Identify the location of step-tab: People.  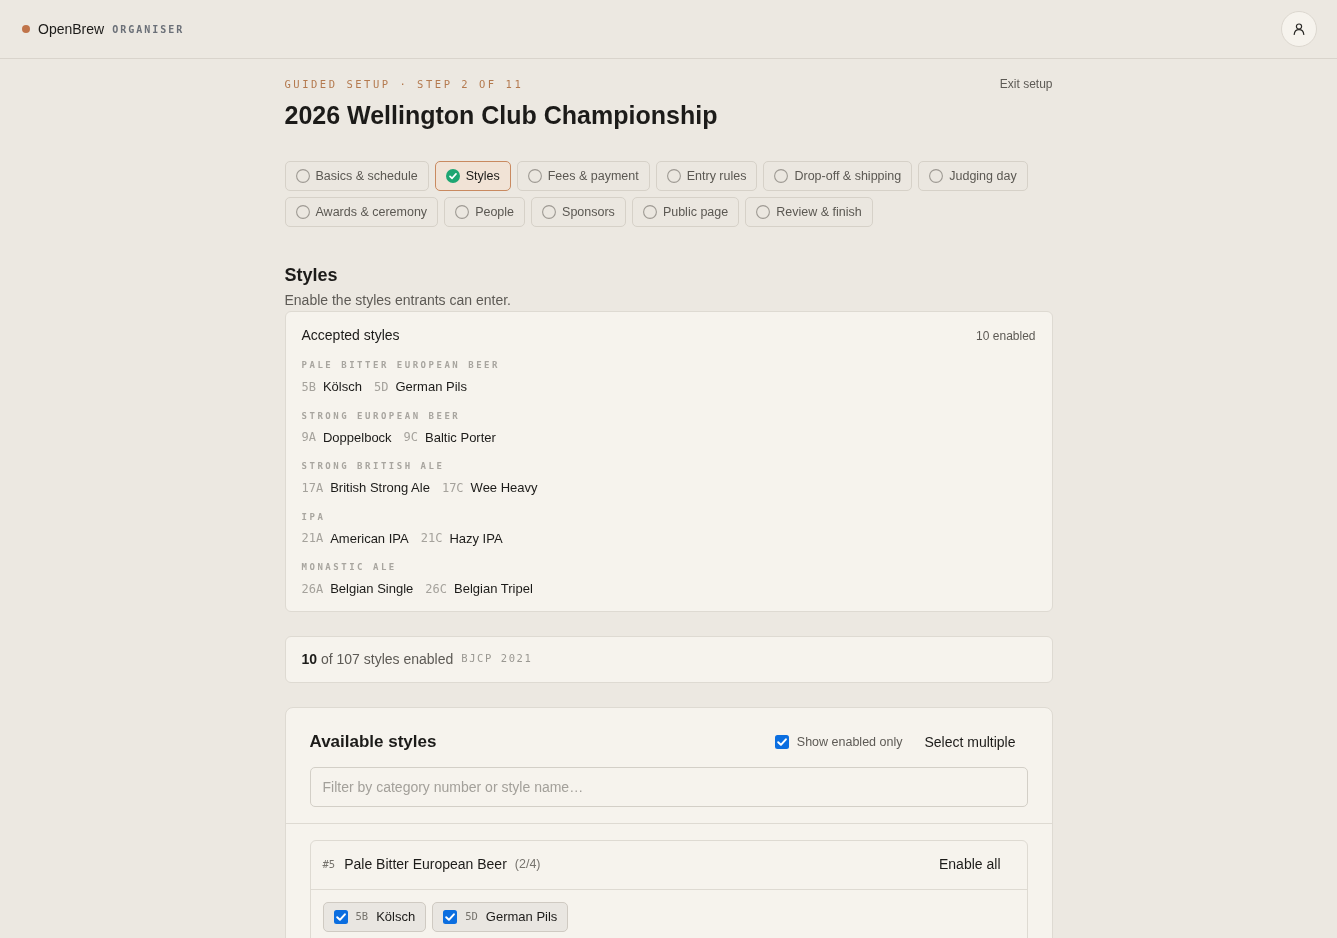
(485, 212).